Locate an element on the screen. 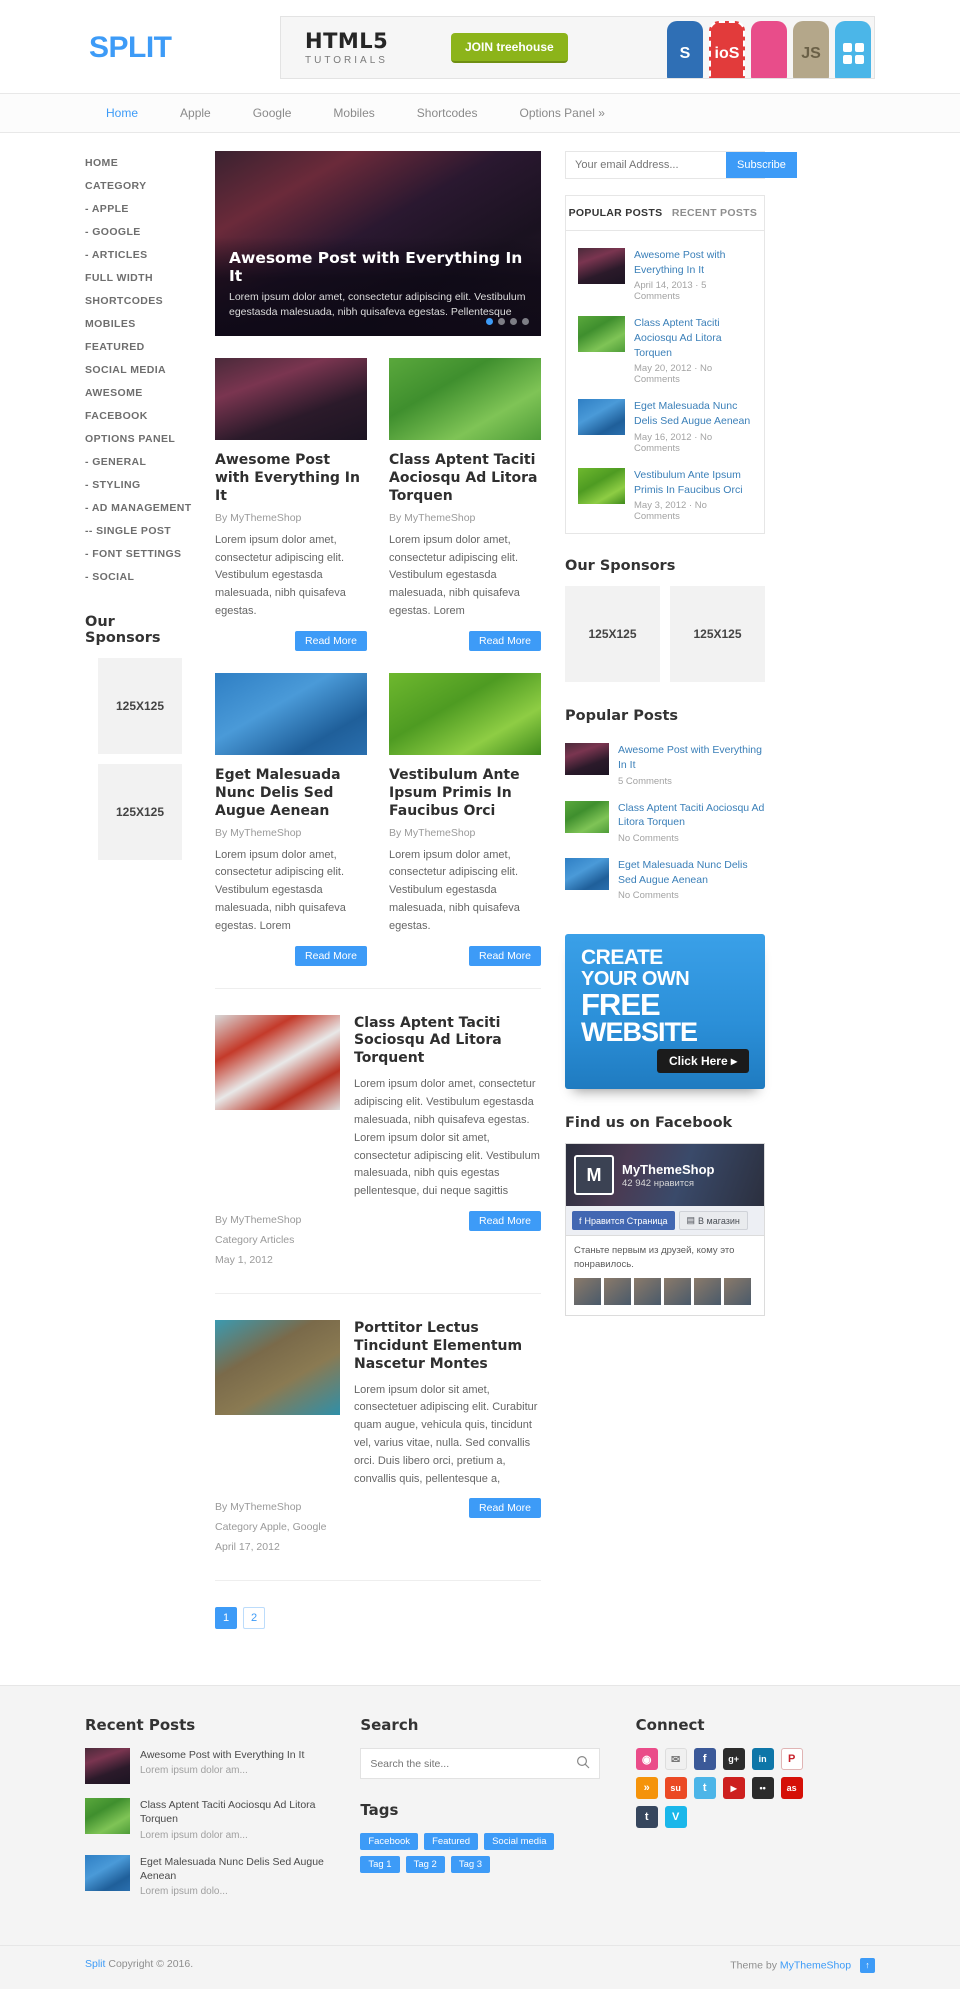  facebook-shop-button: ▤ В магазин is located at coordinates (713, 1221).